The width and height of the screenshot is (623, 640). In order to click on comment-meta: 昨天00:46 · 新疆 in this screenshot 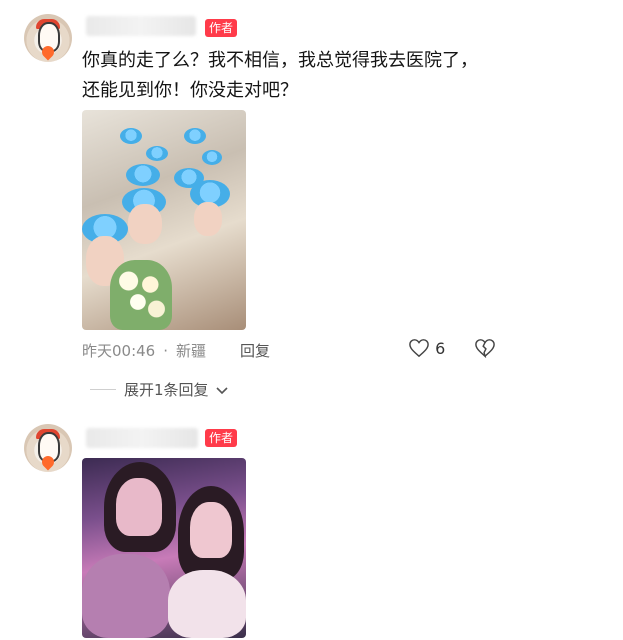, I will do `click(144, 350)`.